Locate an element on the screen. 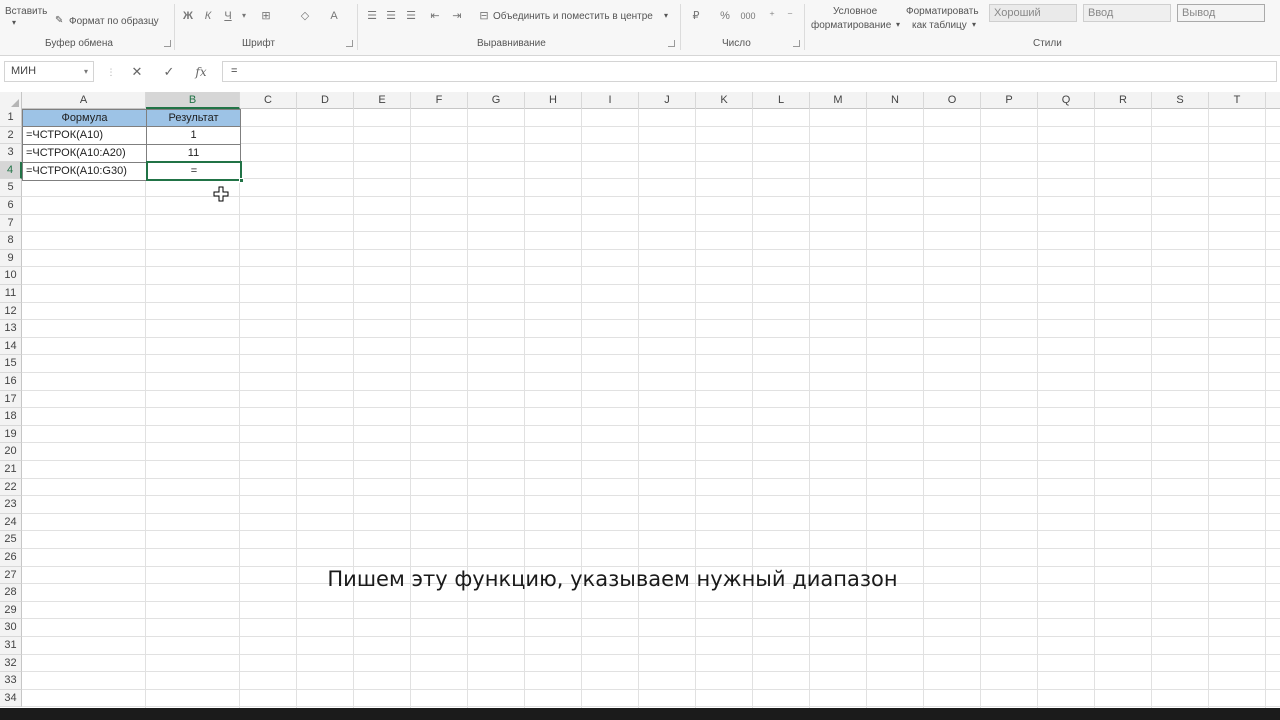  style-output: Вывод is located at coordinates (1221, 13).